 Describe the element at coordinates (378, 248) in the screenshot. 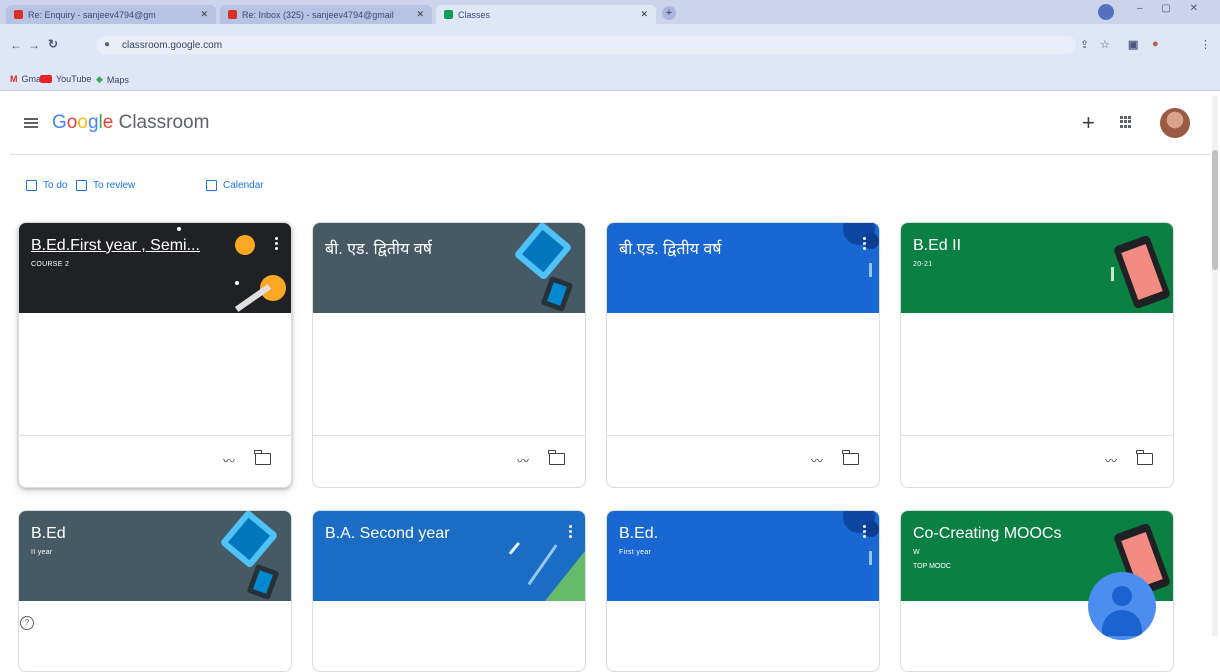

I see `class-title: बी. एड. द्वितीय वर्ष` at that location.